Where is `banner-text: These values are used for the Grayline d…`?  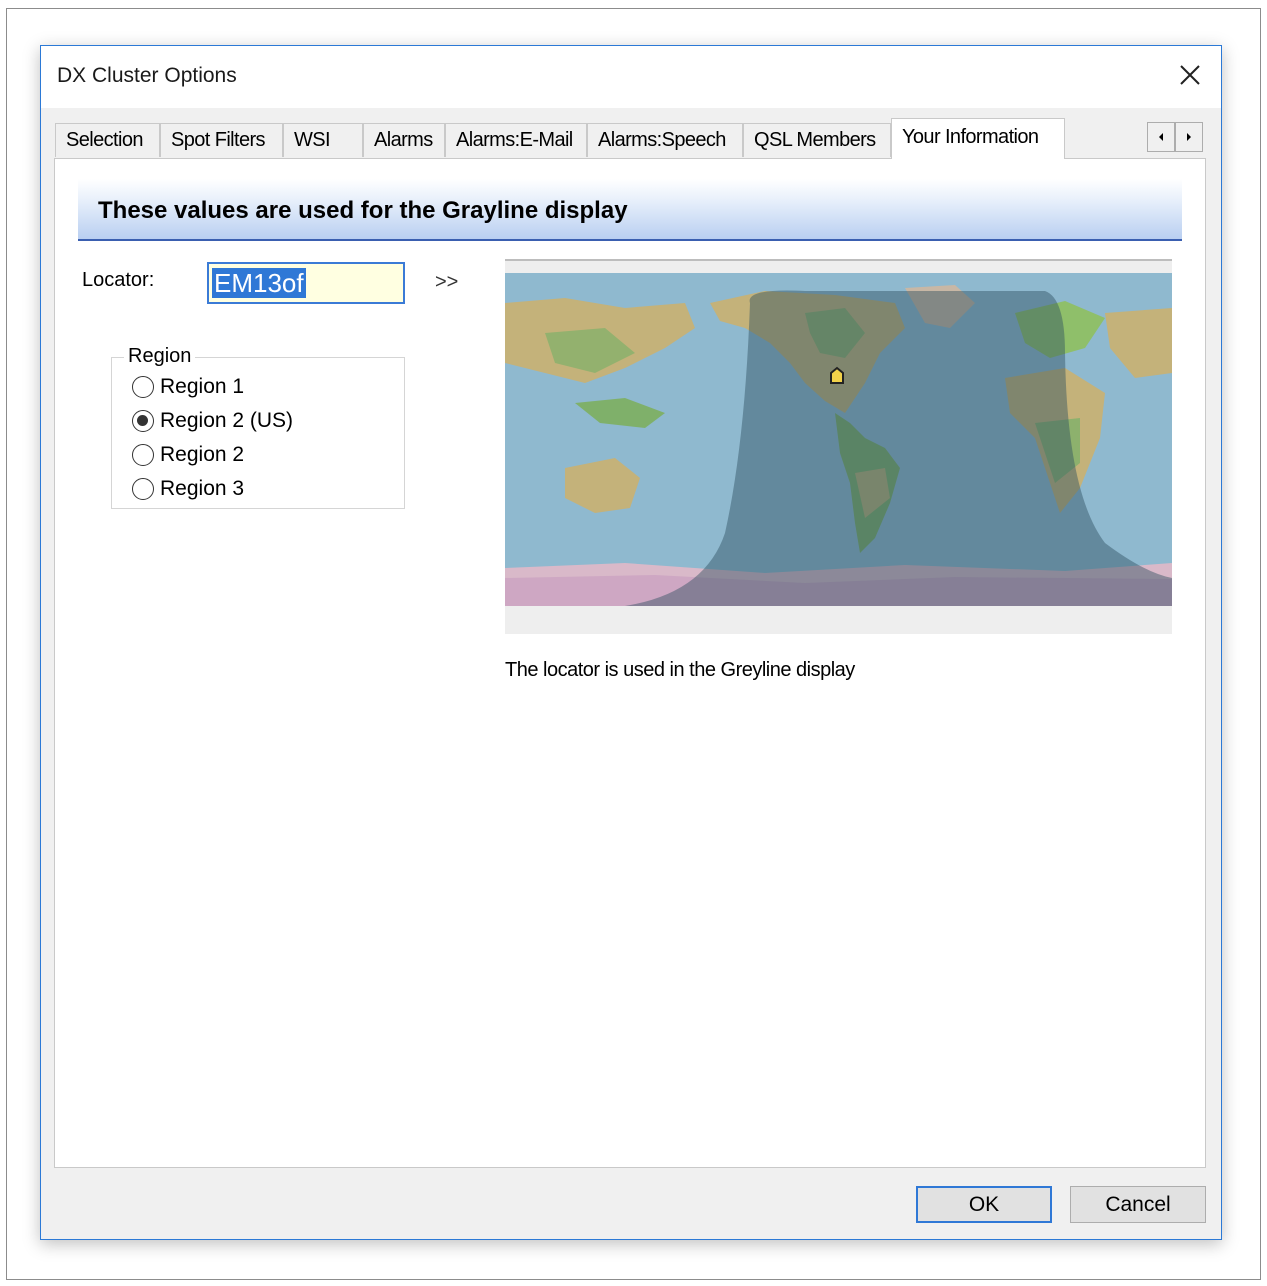 banner-text: These values are used for the Grayline d… is located at coordinates (363, 210).